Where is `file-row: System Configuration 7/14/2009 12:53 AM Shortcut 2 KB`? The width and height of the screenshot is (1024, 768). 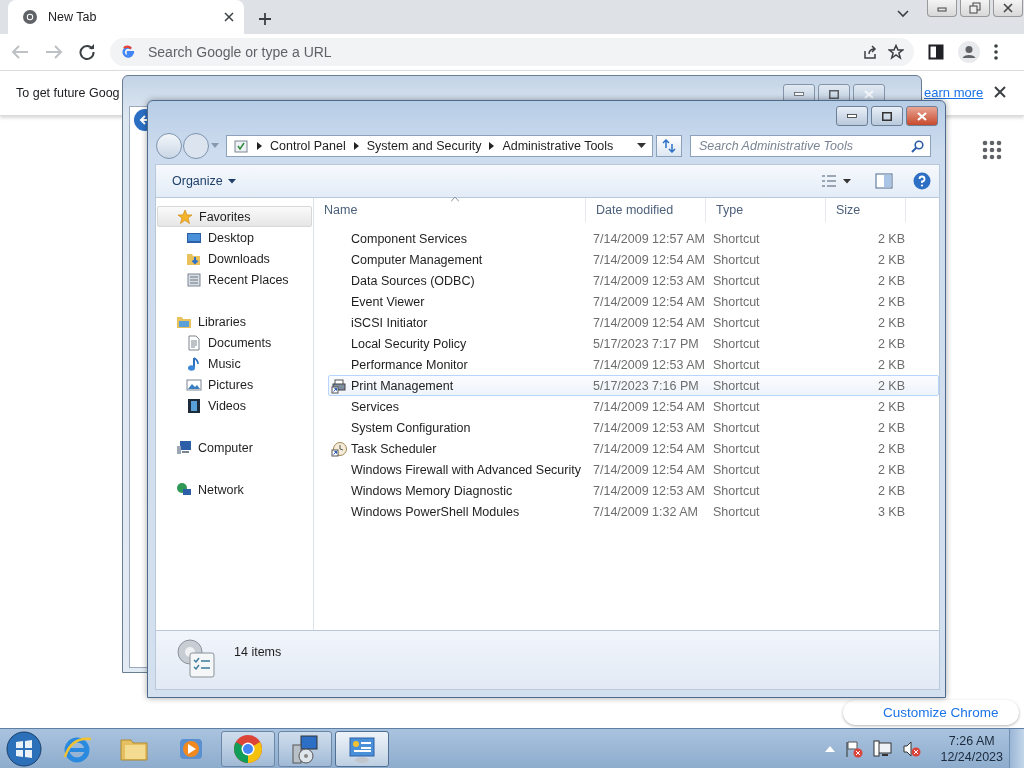
file-row: System Configuration 7/14/2009 12:53 AM Shortcut 2 KB is located at coordinates (633, 427).